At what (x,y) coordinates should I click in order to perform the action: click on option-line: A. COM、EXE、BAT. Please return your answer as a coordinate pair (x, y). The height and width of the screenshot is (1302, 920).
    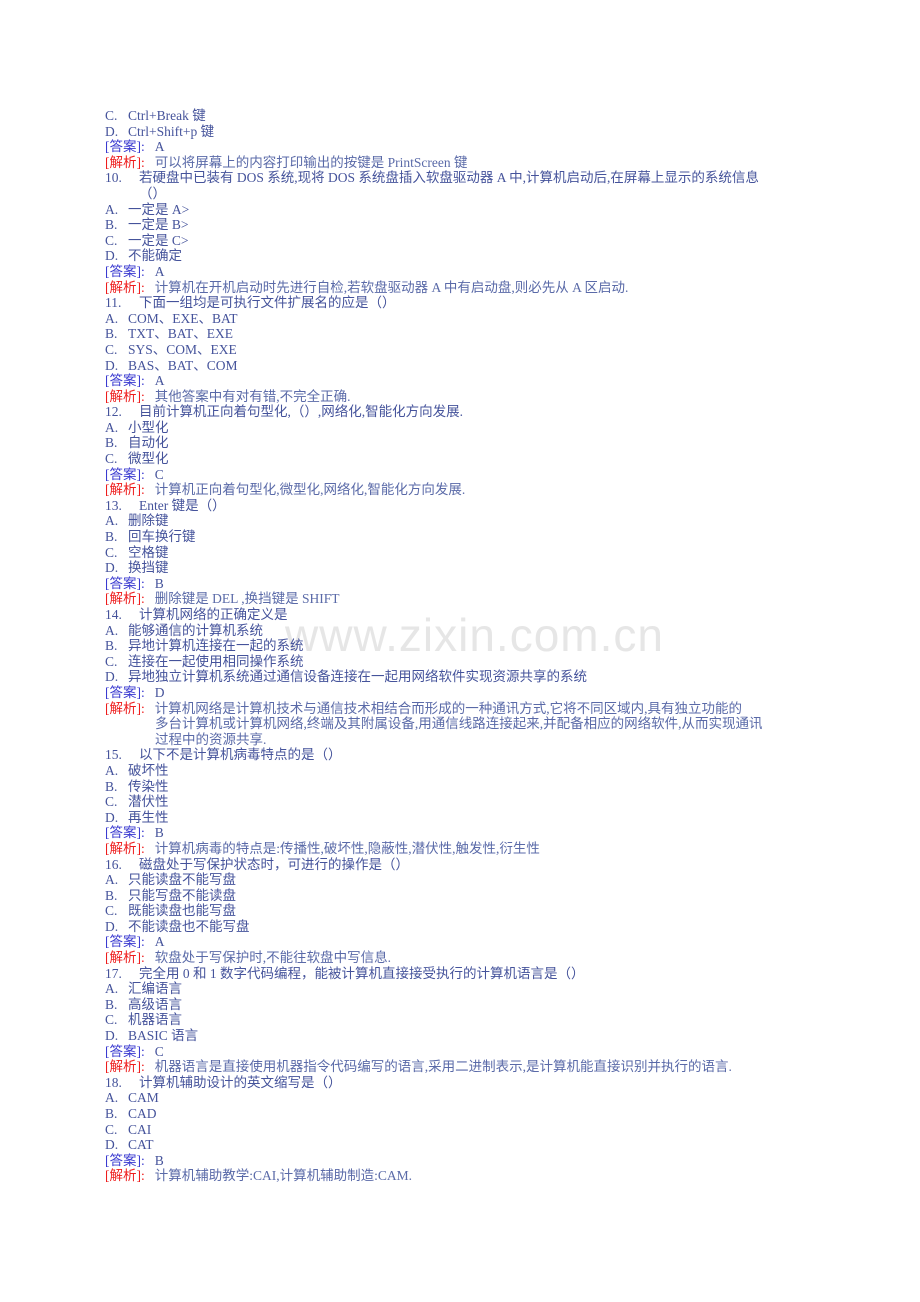
    Looking at the image, I should click on (457, 319).